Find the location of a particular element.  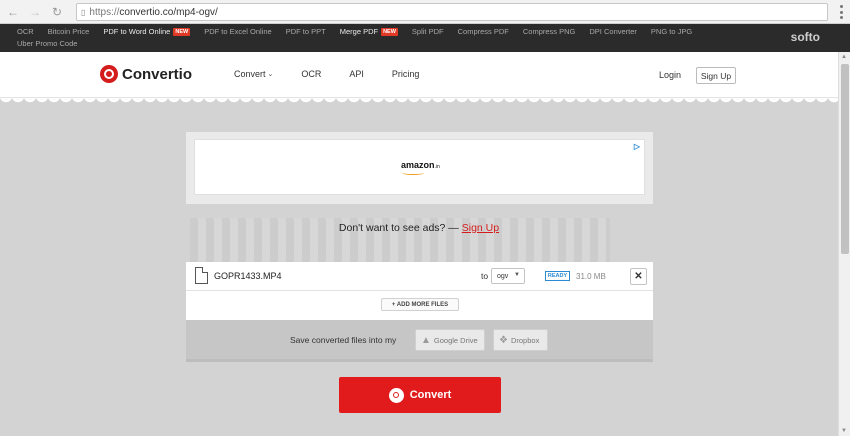

format-select: ogv ▼ is located at coordinates (508, 276).